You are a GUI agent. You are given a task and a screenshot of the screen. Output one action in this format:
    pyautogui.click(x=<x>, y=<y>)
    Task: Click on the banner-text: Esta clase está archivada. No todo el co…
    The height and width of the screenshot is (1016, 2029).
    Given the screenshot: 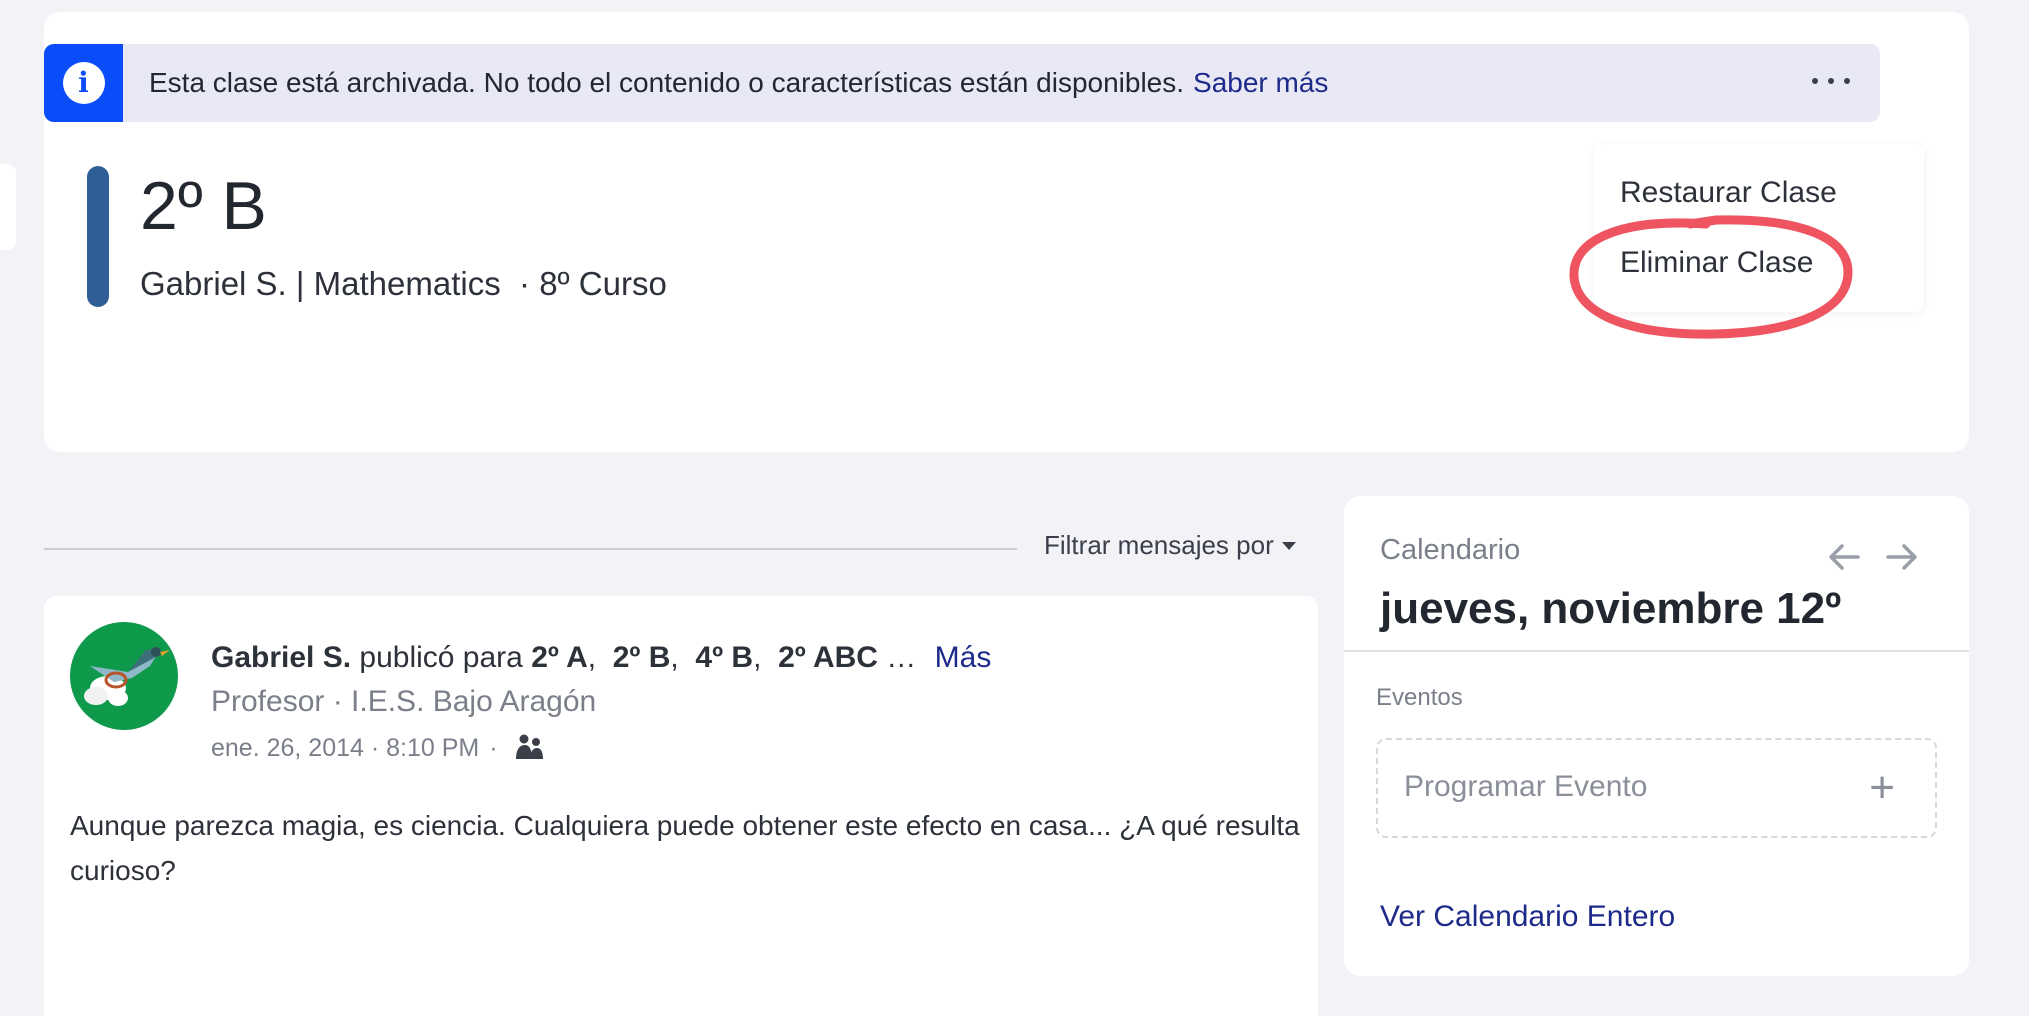 What is the action you would take?
    pyautogui.click(x=738, y=83)
    